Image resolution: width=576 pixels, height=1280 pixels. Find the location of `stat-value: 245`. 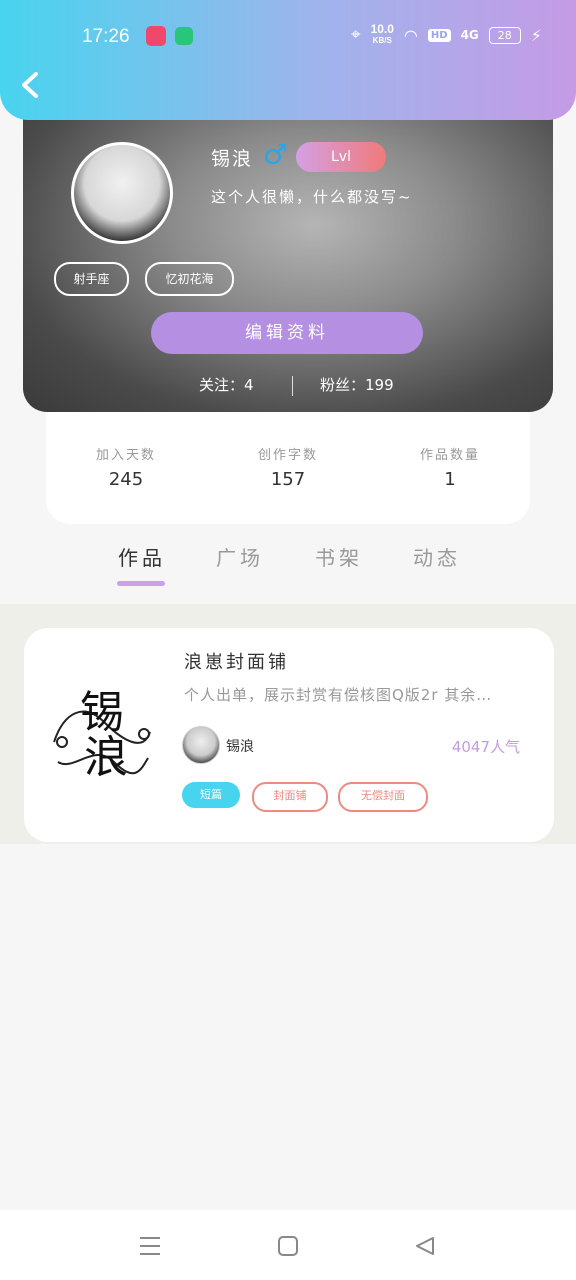

stat-value: 245 is located at coordinates (126, 479).